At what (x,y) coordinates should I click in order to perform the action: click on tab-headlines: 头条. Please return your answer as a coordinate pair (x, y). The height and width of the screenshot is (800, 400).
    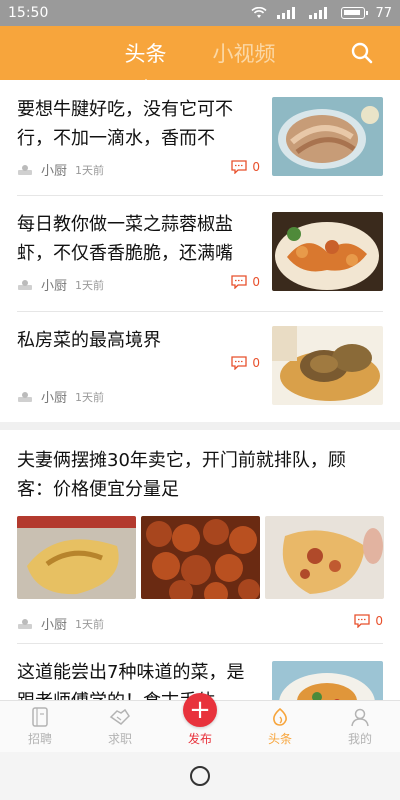
    Looking at the image, I should click on (146, 53).